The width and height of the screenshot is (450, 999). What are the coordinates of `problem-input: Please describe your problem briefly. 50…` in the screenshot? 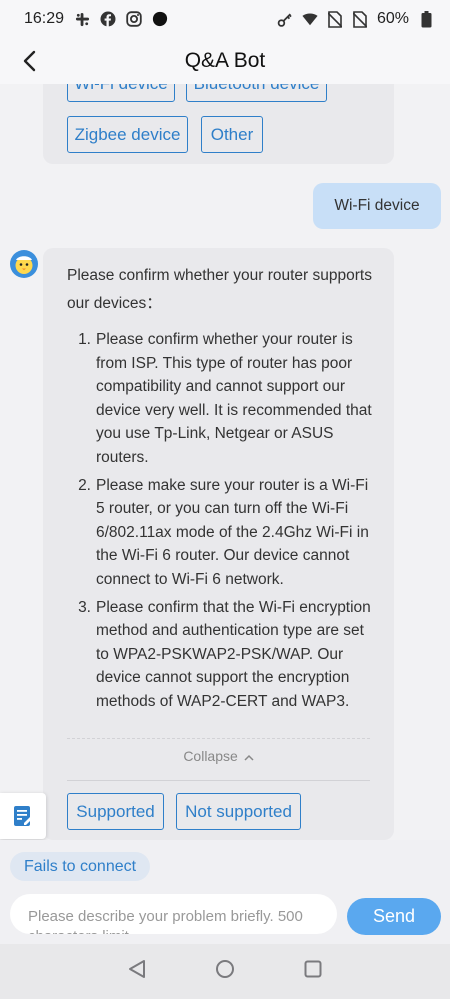 It's located at (173, 914).